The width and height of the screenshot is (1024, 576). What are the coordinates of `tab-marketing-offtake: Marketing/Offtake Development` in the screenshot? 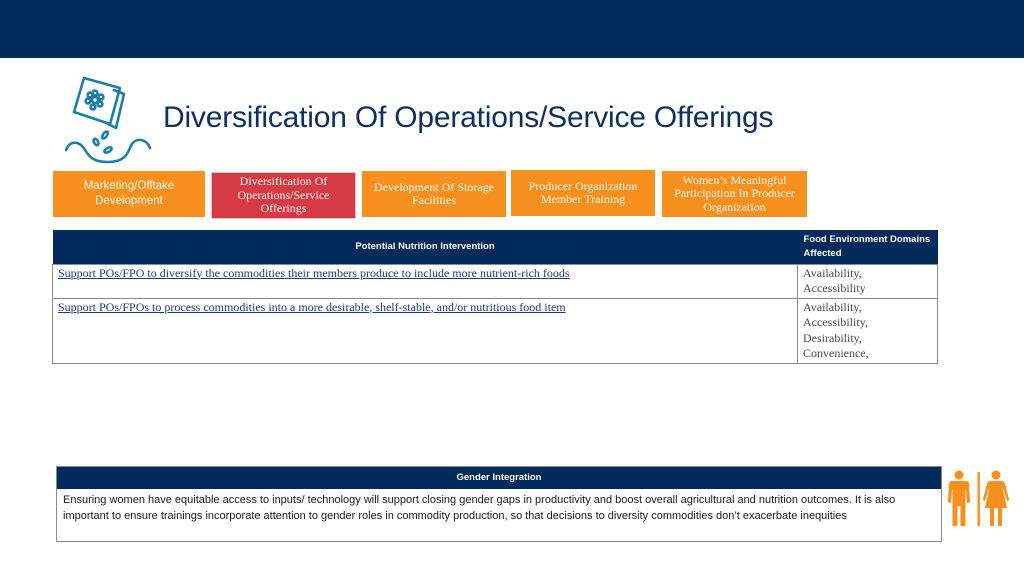 It's located at (129, 194).